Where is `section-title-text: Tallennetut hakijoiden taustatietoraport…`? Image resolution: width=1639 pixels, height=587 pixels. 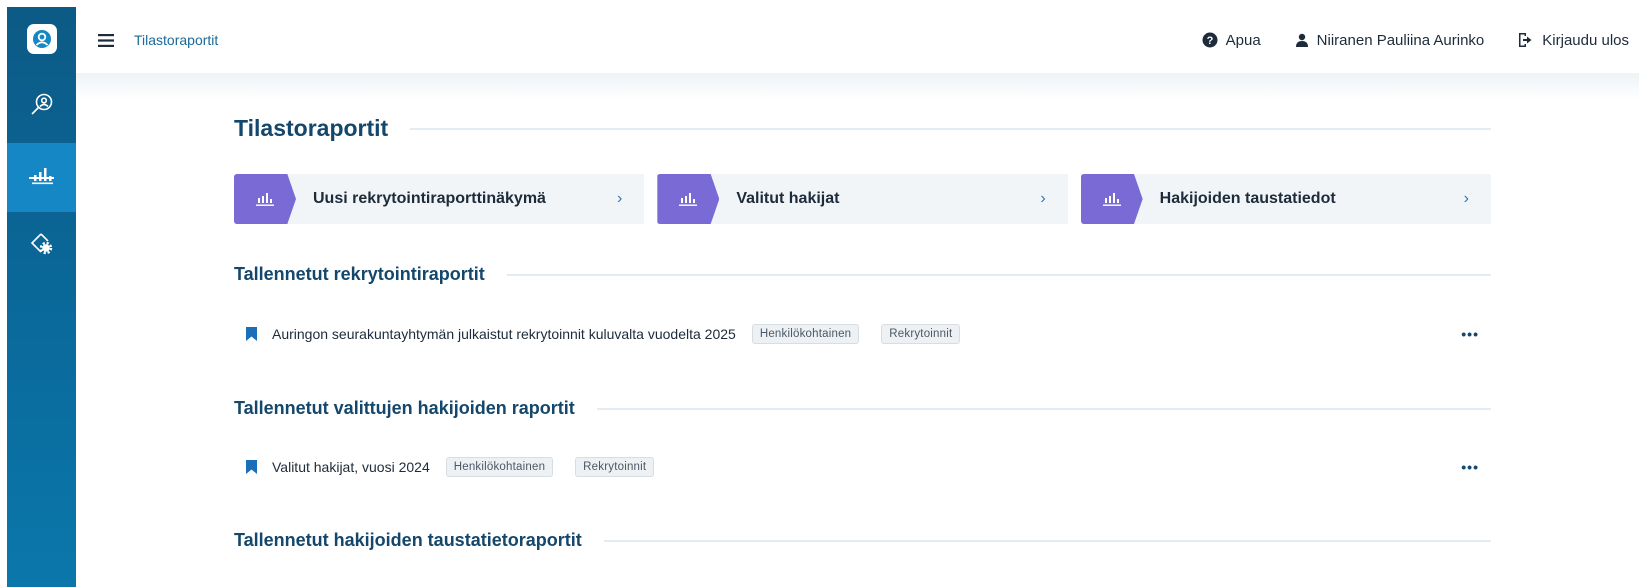 section-title-text: Tallennetut hakijoiden taustatietoraport… is located at coordinates (408, 540).